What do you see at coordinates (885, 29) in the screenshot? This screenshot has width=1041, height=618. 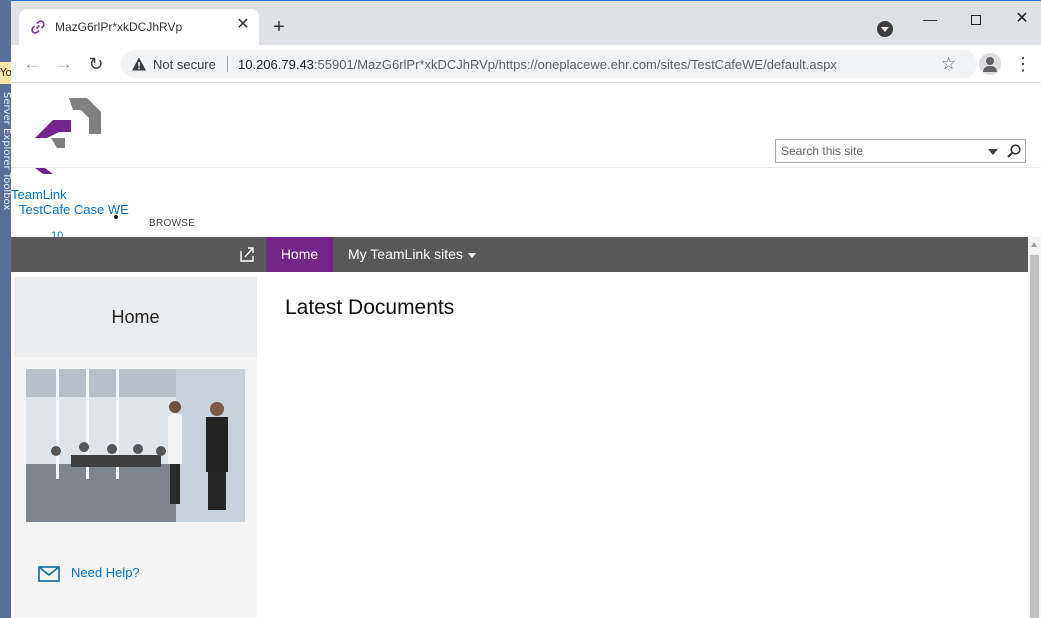 I see `tab-search-icon` at bounding box center [885, 29].